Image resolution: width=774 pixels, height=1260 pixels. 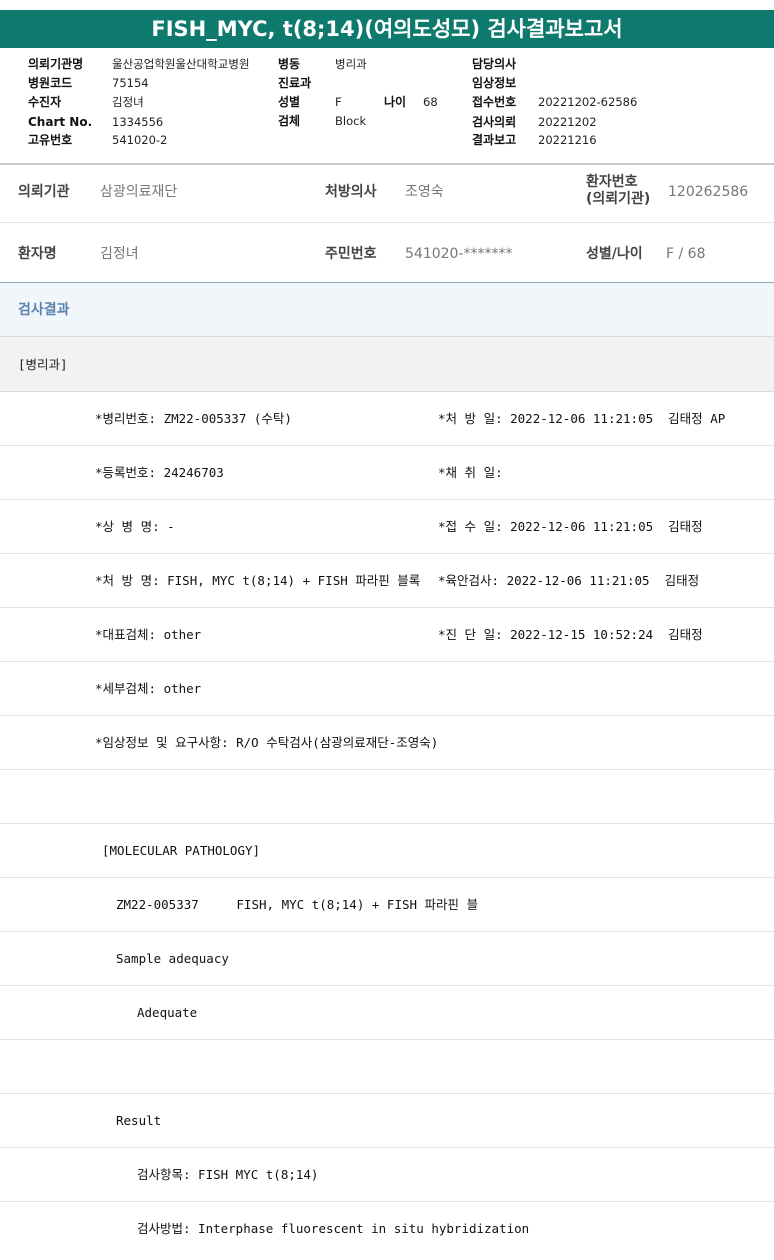 I want to click on unique-no-label: 고유번호, so click(x=50, y=140).